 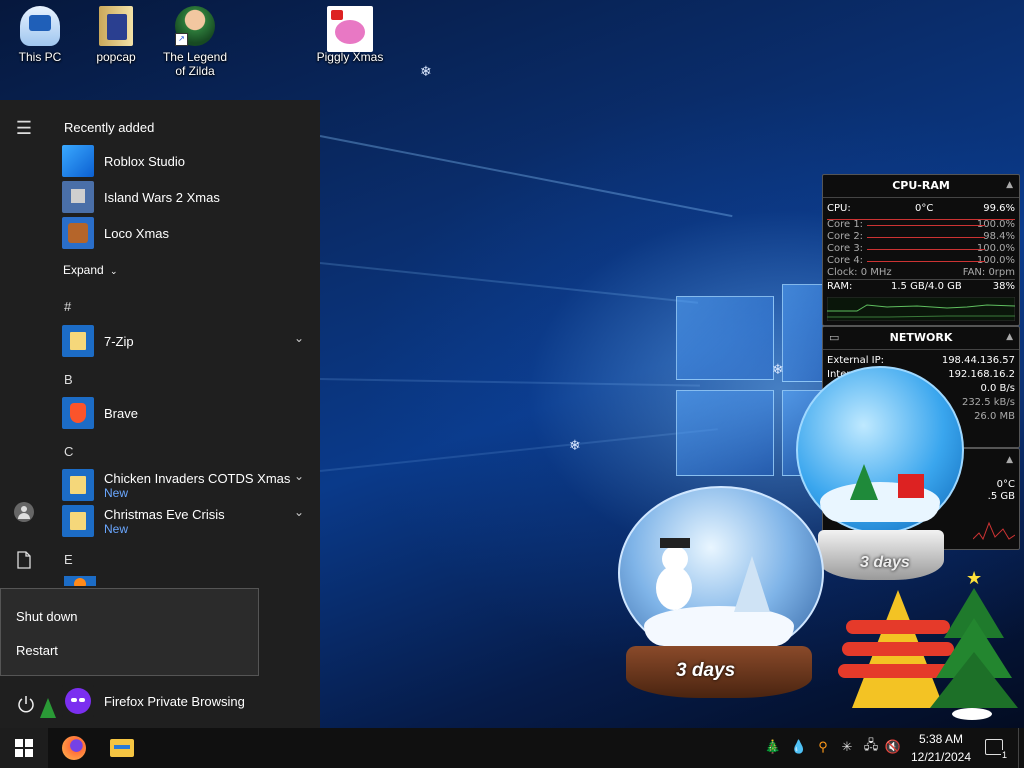 What do you see at coordinates (48, 708) in the screenshot?
I see `tree-cursor-icon` at bounding box center [48, 708].